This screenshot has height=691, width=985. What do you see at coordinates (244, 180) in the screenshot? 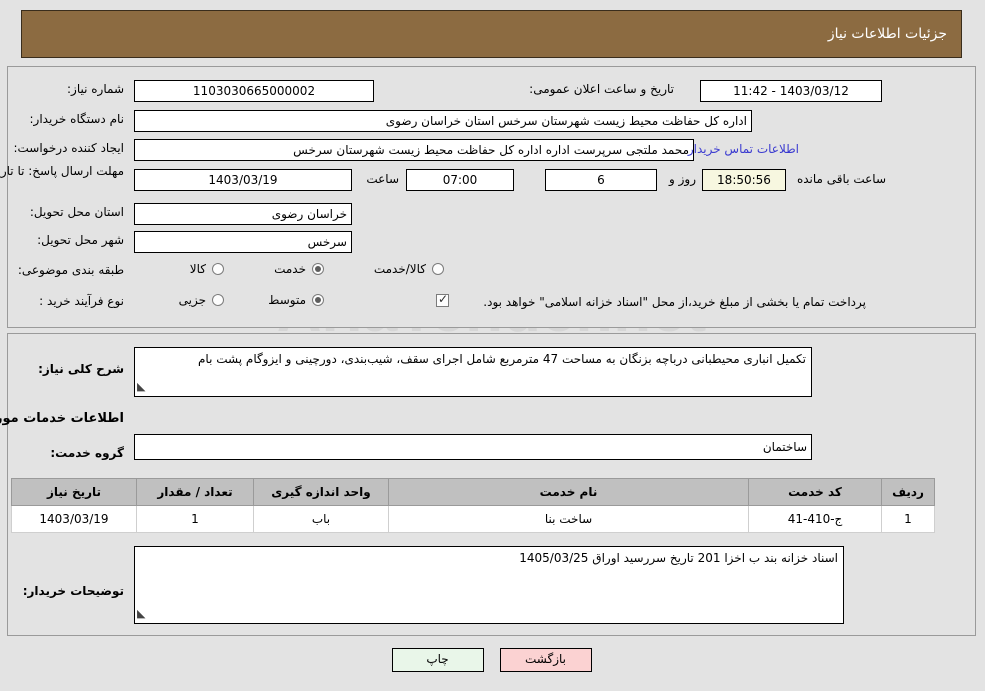
I see `deadline-date-value: 1403/03/19` at bounding box center [244, 180].